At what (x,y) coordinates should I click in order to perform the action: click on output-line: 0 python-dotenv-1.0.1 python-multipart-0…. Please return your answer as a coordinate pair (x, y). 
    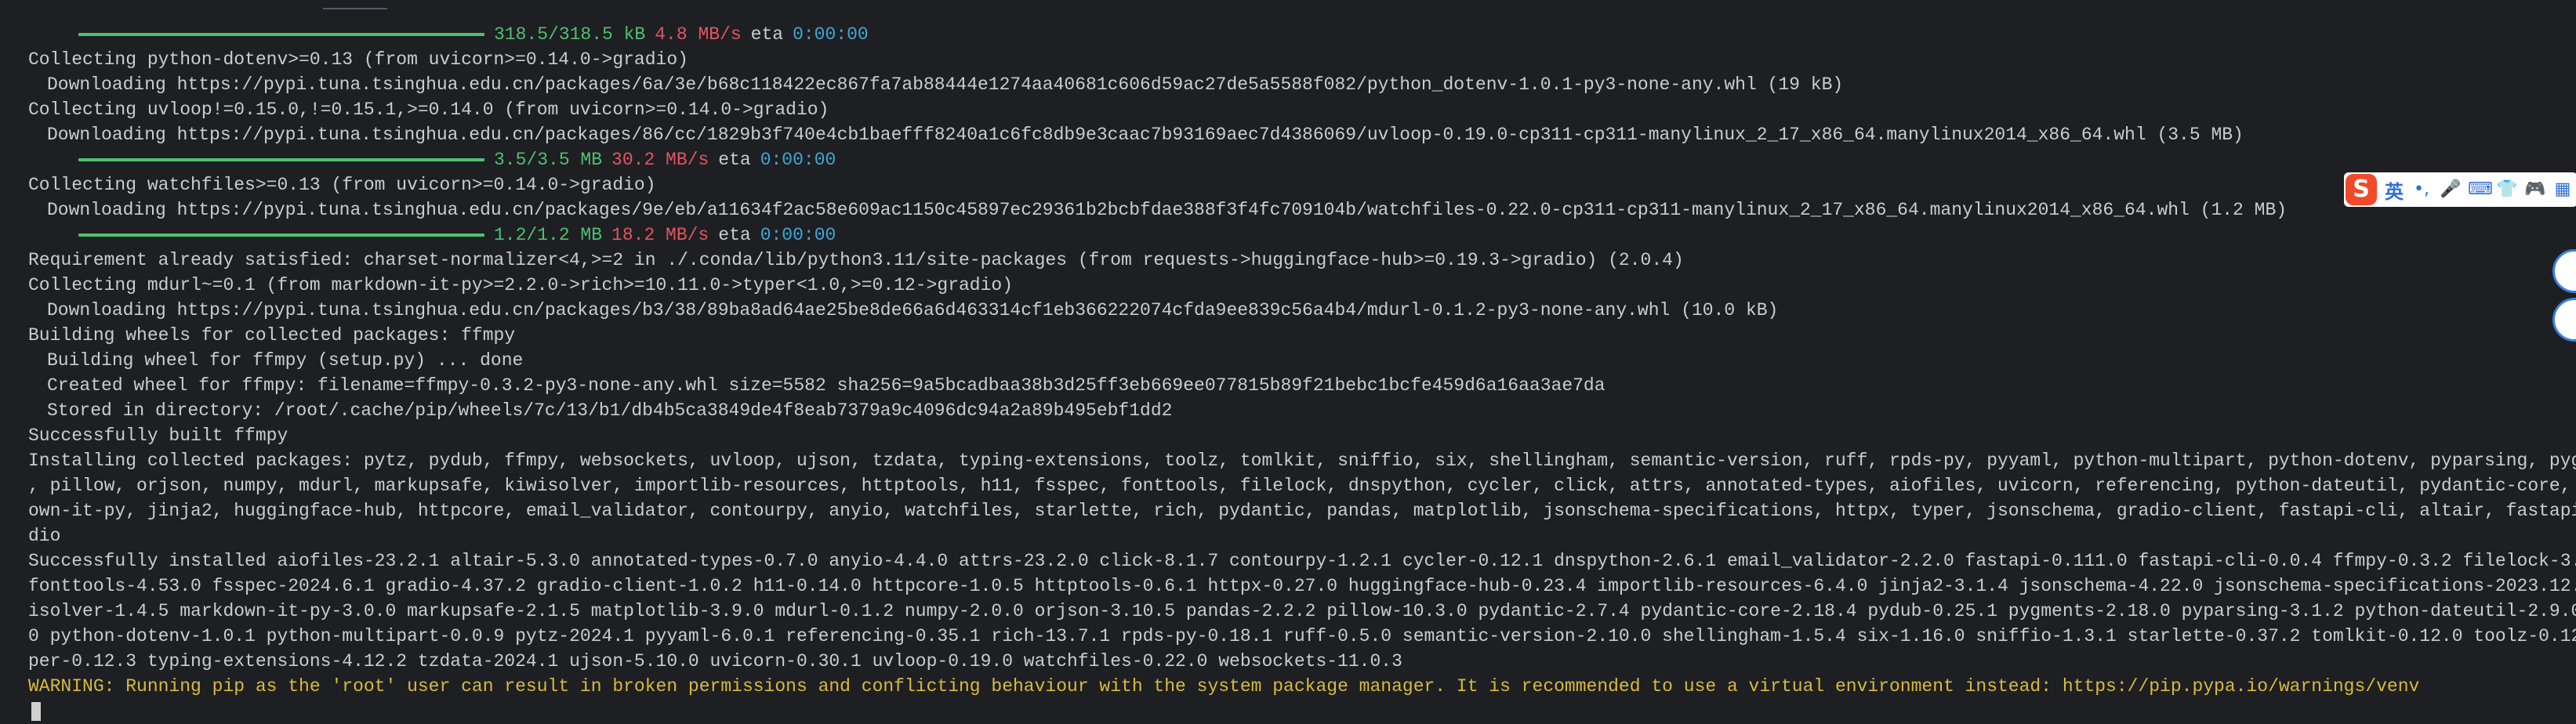
    Looking at the image, I should click on (1302, 636).